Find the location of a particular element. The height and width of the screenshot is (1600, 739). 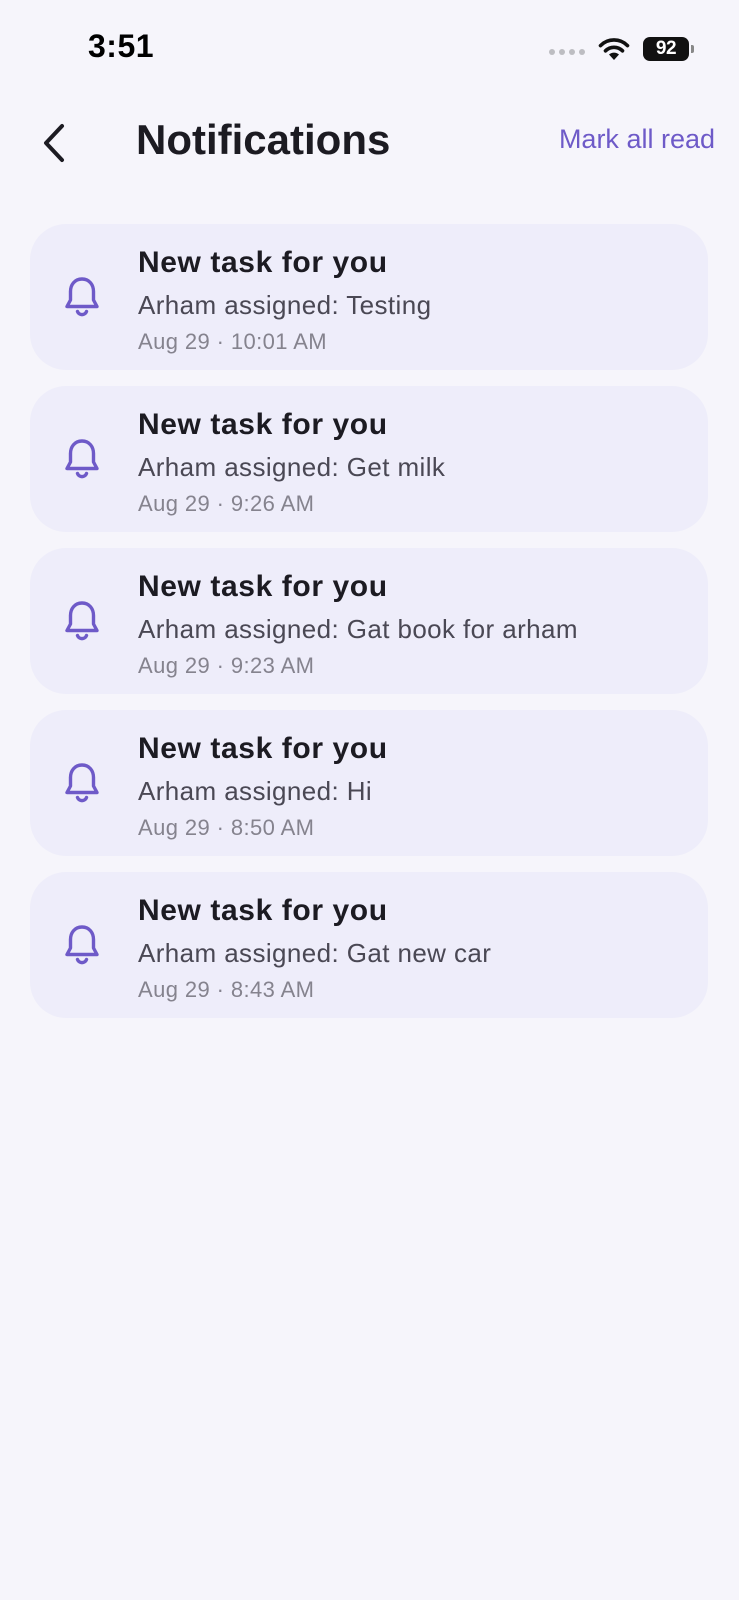

back-button is located at coordinates (54, 143).